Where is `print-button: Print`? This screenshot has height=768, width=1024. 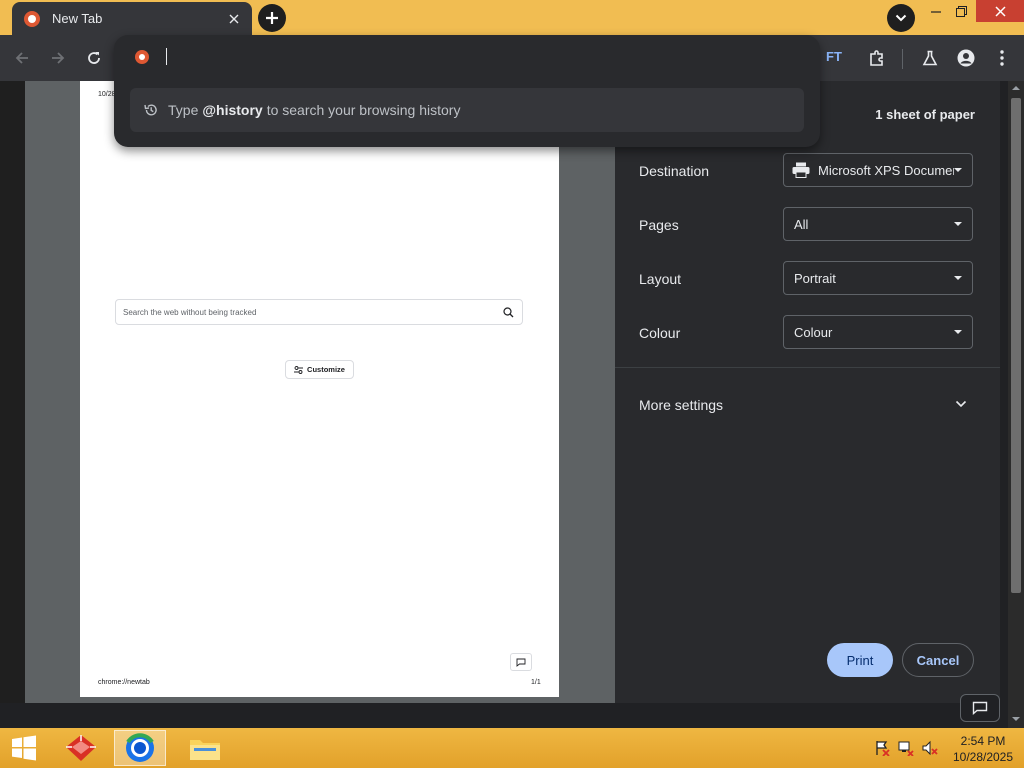
print-button: Print is located at coordinates (860, 660).